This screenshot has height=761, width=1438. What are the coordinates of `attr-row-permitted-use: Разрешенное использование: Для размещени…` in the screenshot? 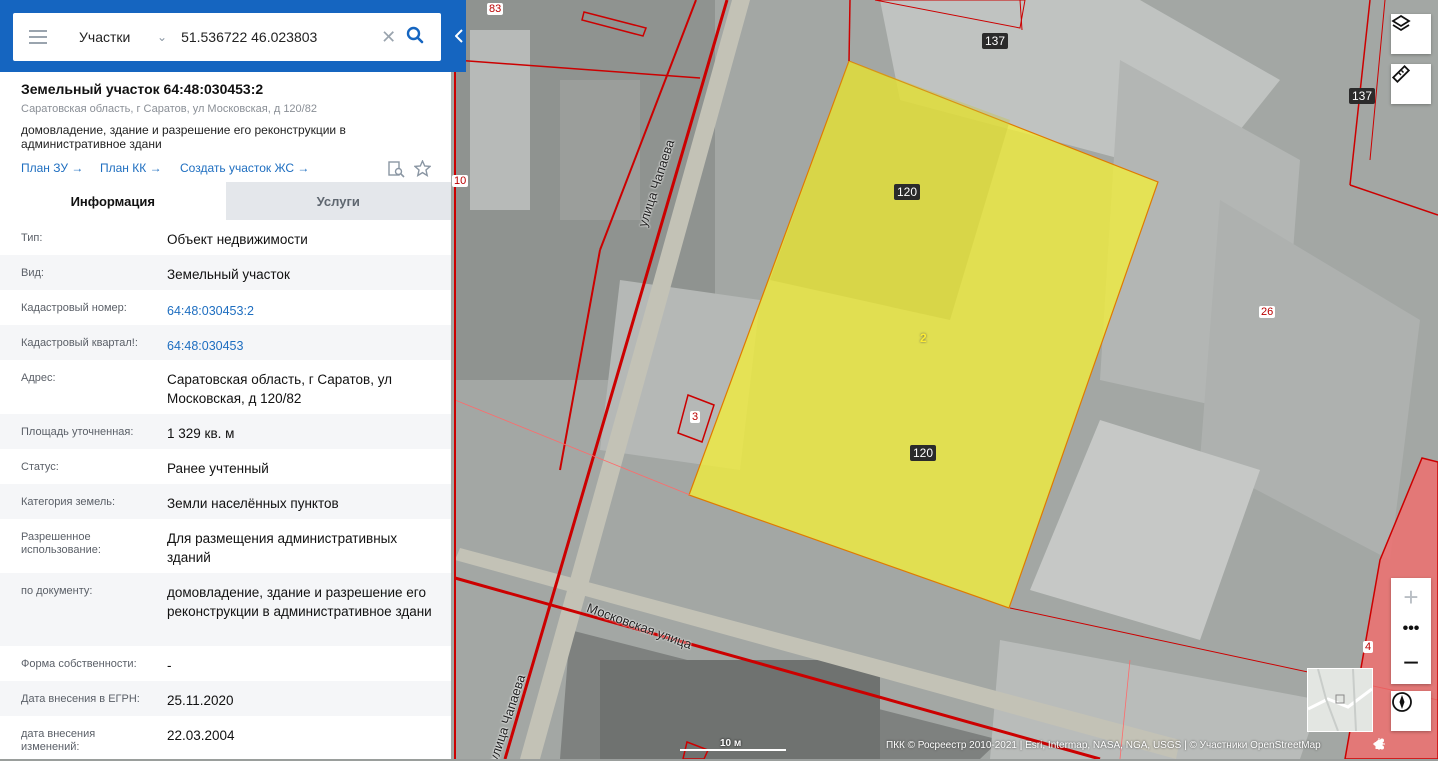 It's located at (225, 546).